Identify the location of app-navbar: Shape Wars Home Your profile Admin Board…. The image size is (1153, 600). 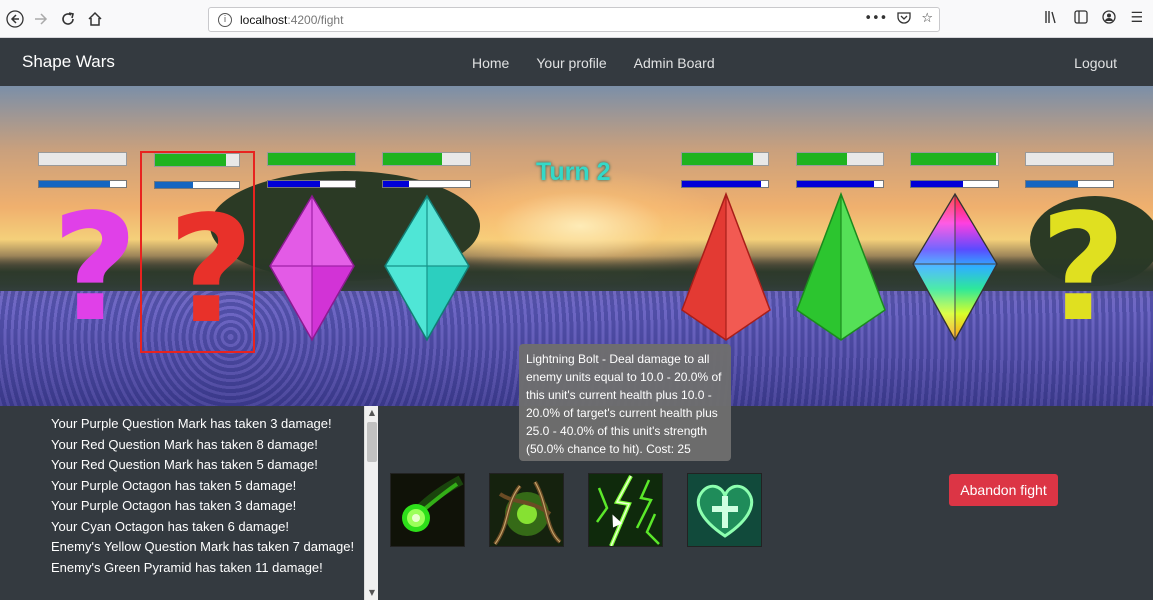
(576, 62).